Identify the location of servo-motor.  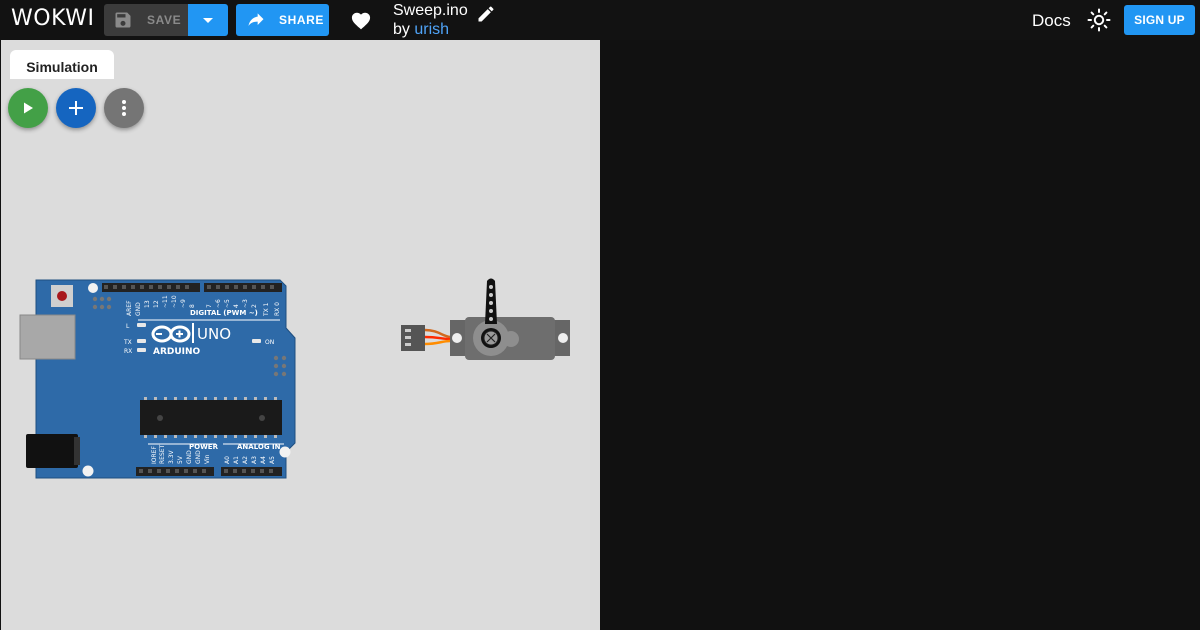
(485, 323).